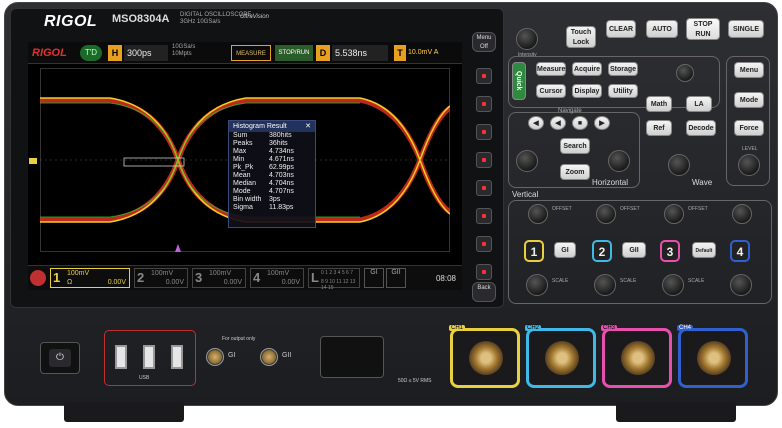 The width and height of the screenshot is (782, 428). I want to click on stop-button: ■, so click(580, 123).